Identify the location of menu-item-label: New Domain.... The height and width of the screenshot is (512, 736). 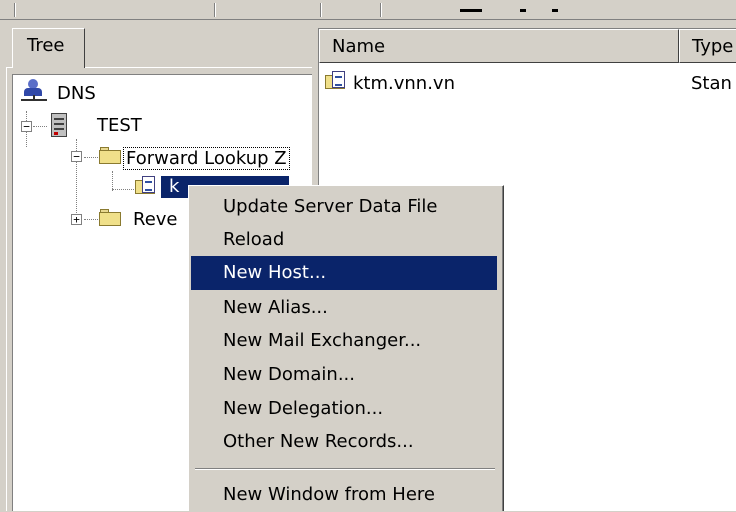
(289, 374).